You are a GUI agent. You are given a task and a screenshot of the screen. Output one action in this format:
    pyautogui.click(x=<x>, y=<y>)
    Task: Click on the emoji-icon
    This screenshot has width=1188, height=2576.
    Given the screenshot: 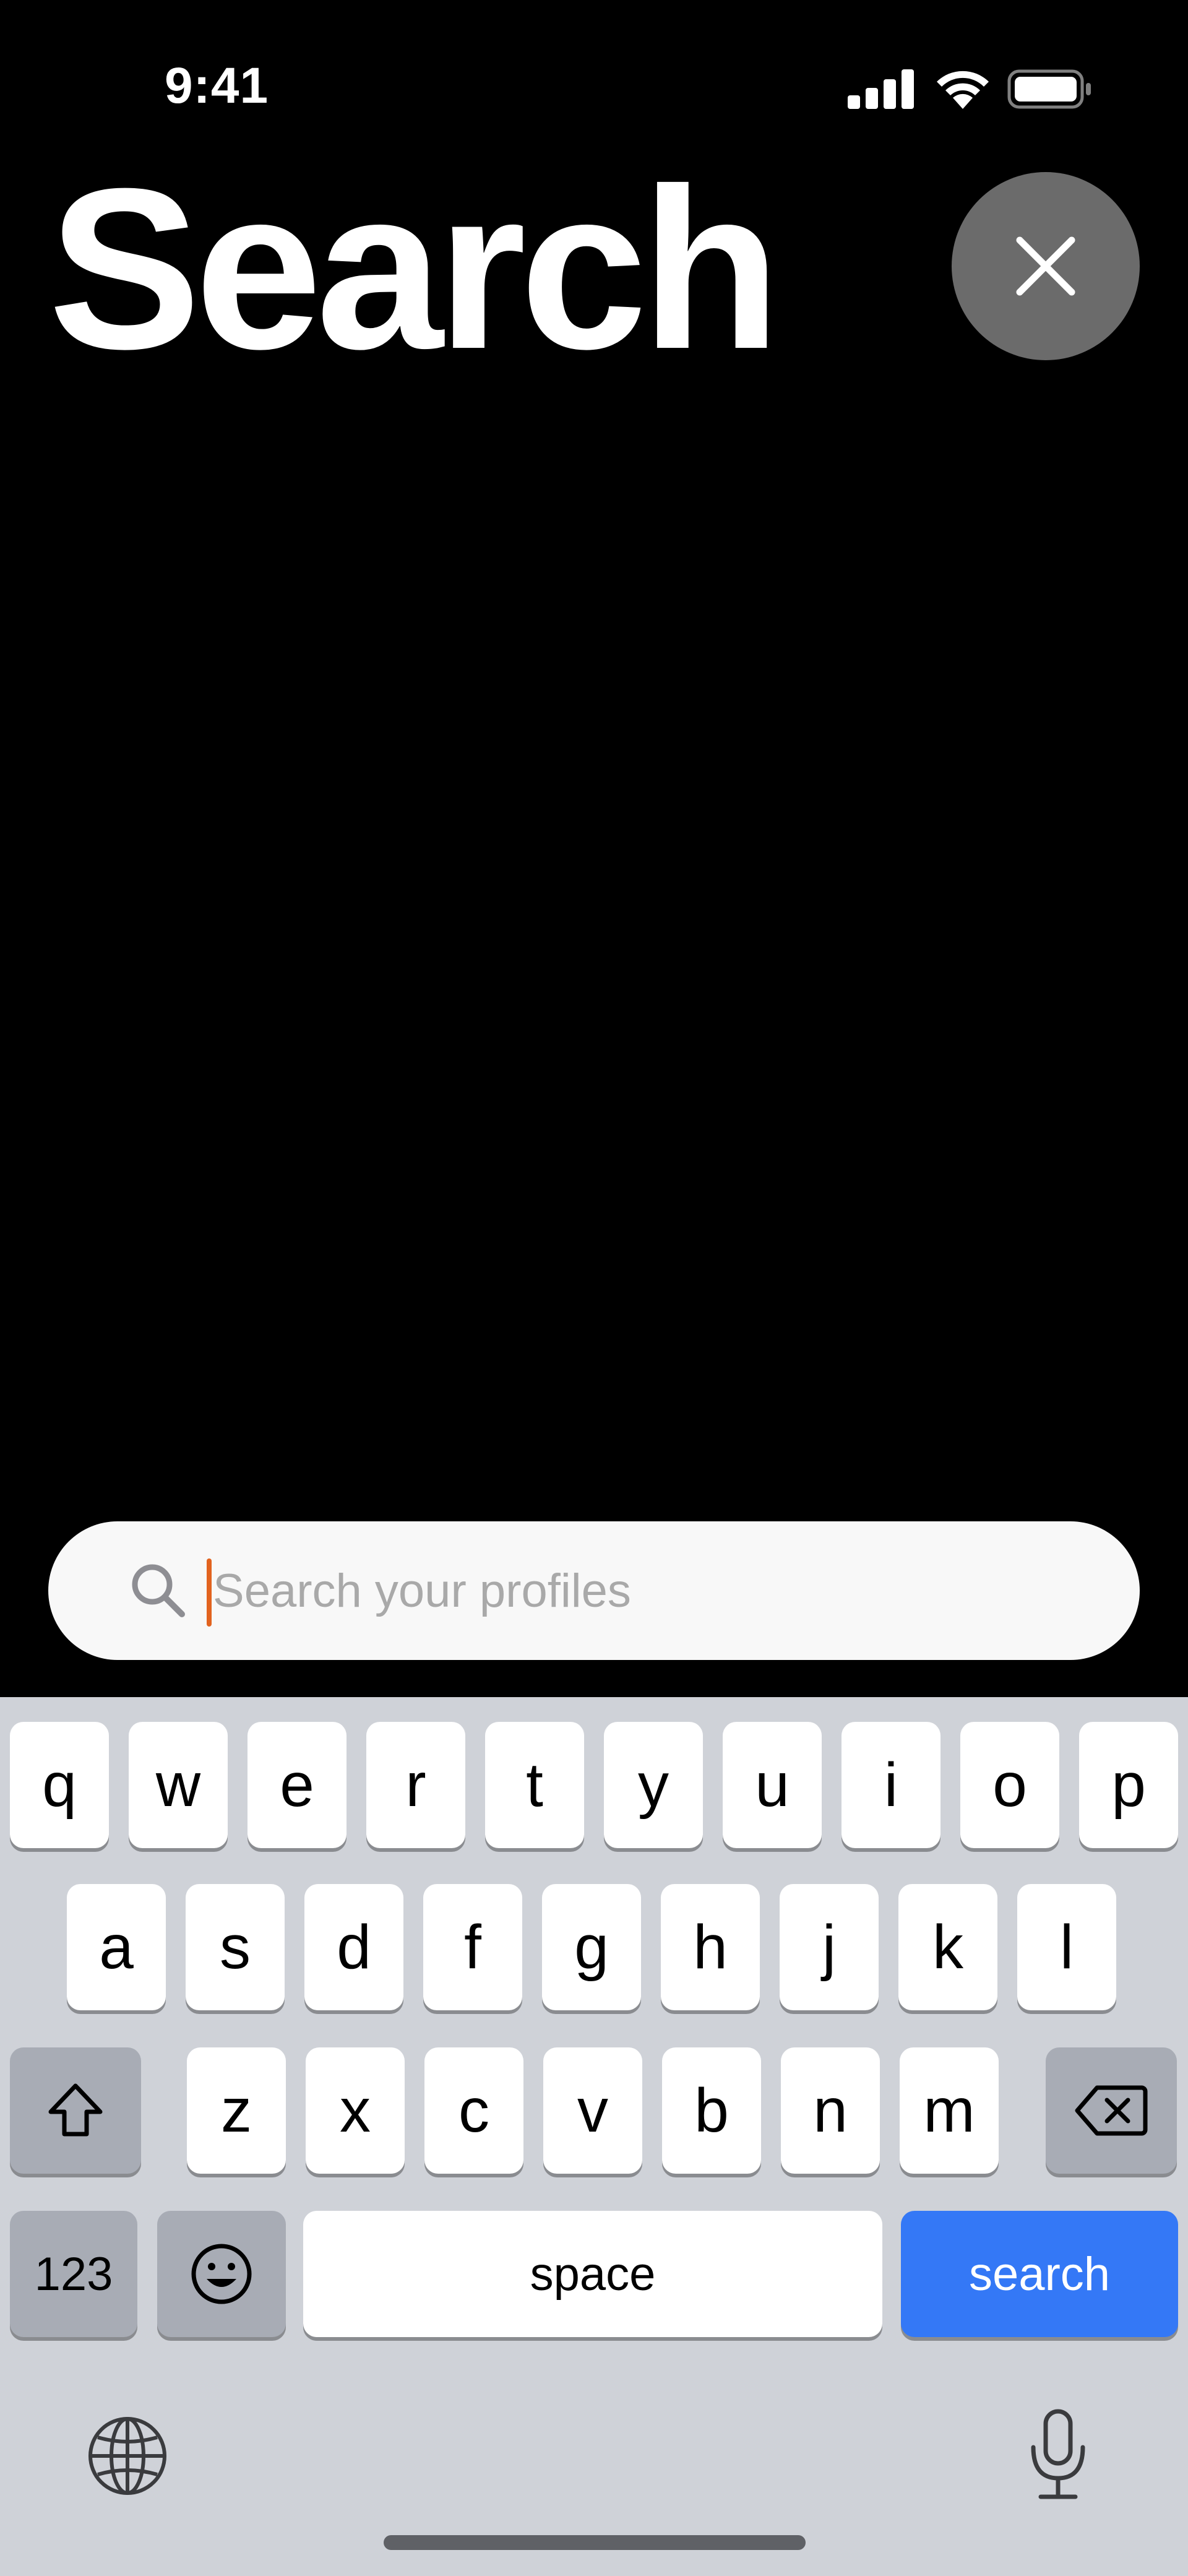 What is the action you would take?
    pyautogui.click(x=221, y=2274)
    